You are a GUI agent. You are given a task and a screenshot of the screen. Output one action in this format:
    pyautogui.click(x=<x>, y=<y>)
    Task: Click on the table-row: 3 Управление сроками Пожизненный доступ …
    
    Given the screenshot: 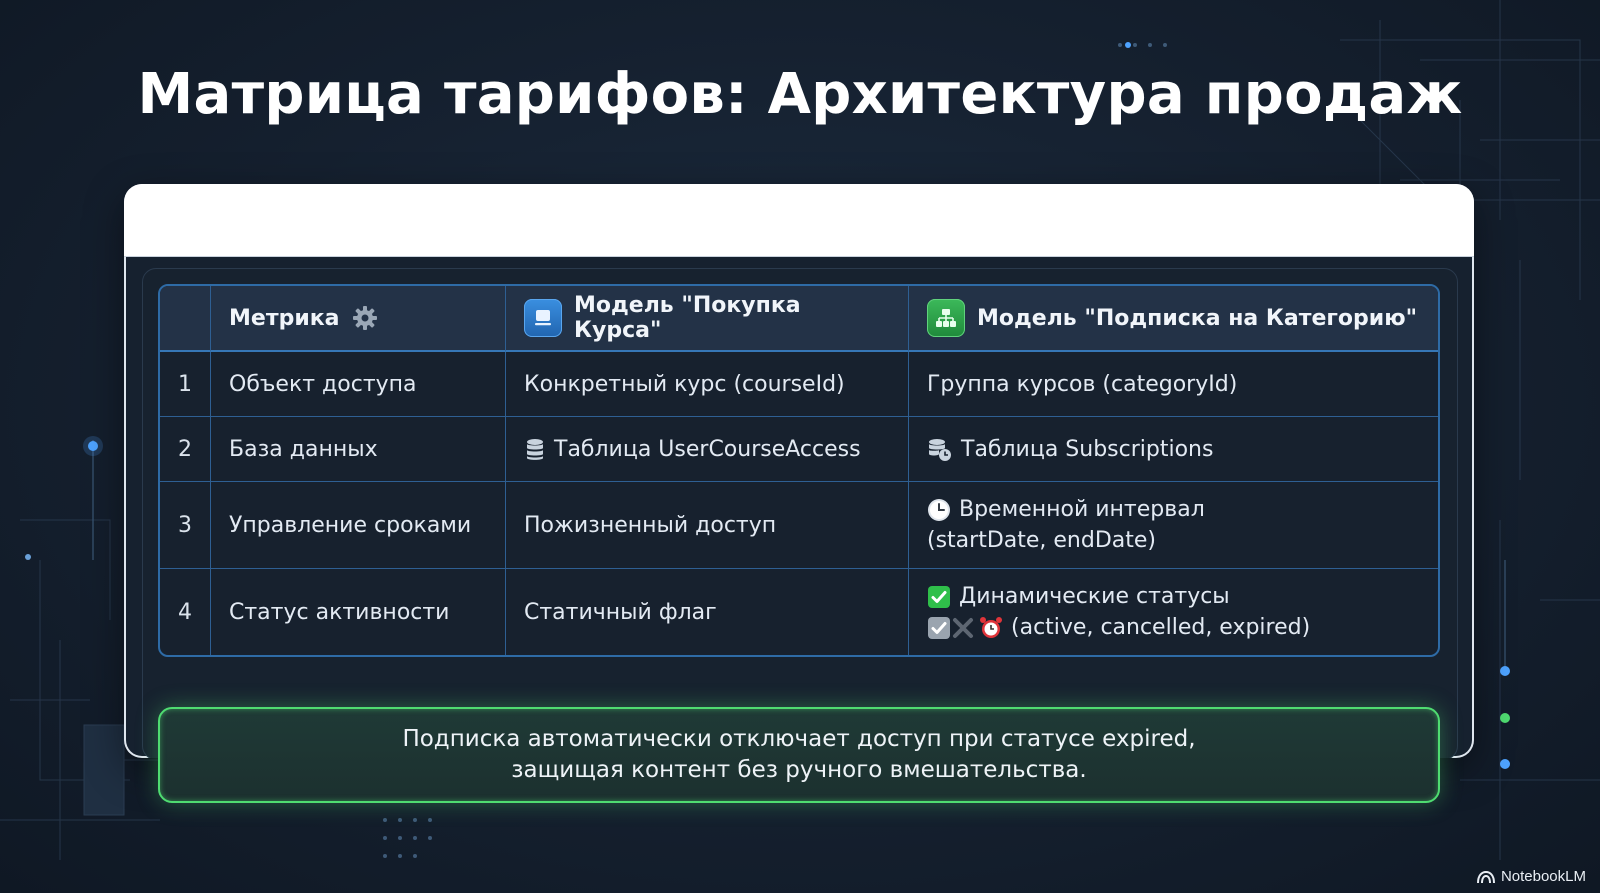 What is the action you would take?
    pyautogui.click(x=799, y=525)
    